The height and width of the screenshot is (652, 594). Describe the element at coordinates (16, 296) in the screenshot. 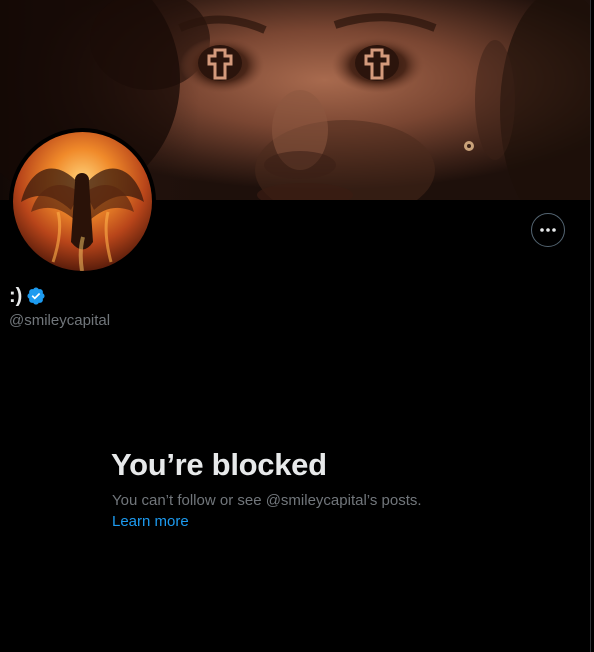

I see `display-name: :)` at that location.